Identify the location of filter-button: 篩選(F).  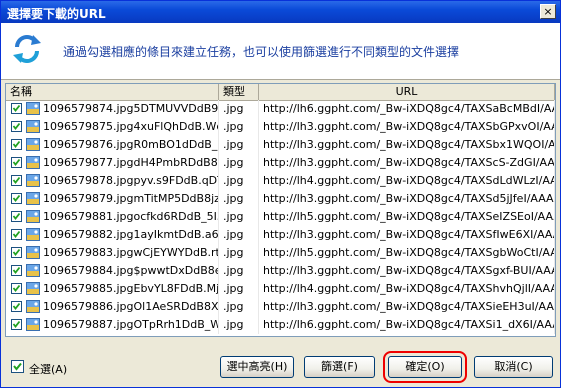
(339, 367).